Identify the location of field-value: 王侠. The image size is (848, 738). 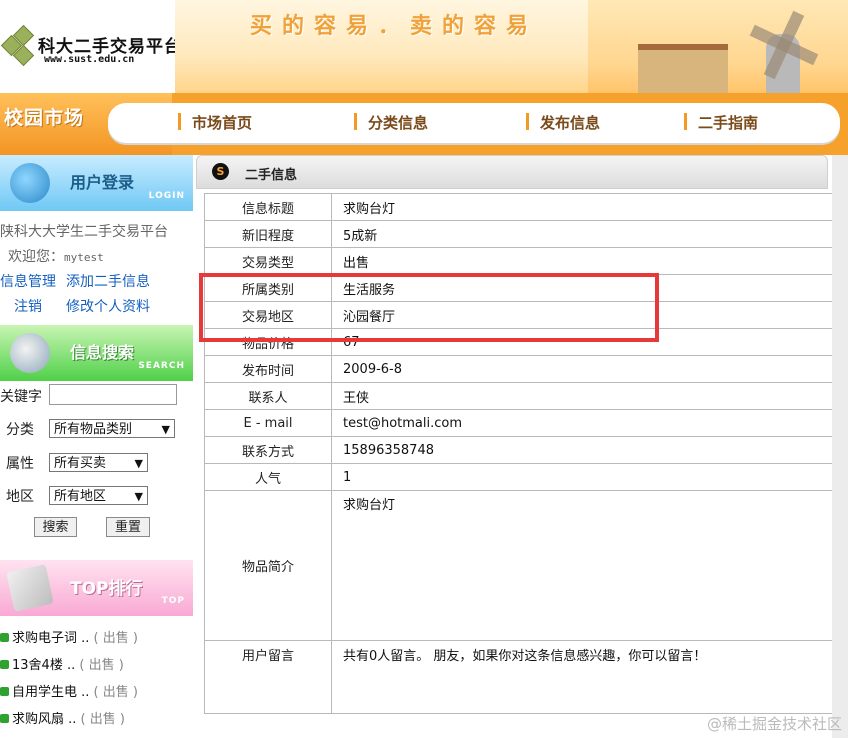
(587, 396).